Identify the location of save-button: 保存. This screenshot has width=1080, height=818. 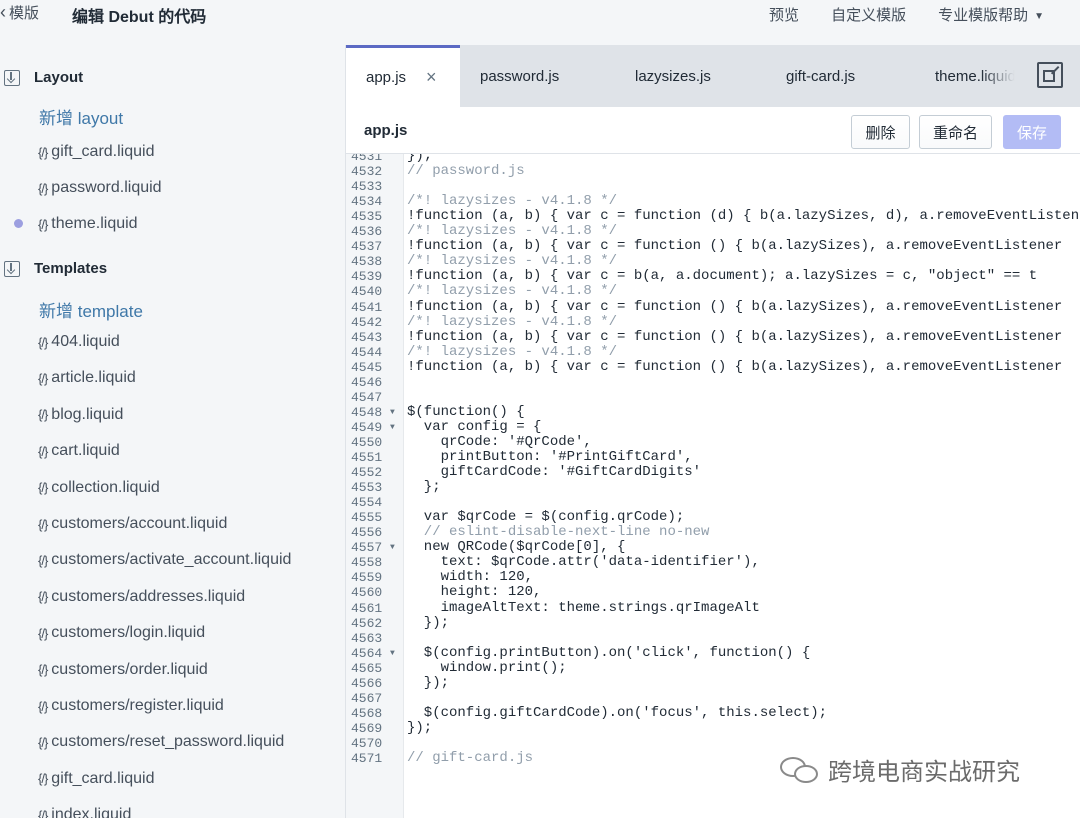
(1032, 132).